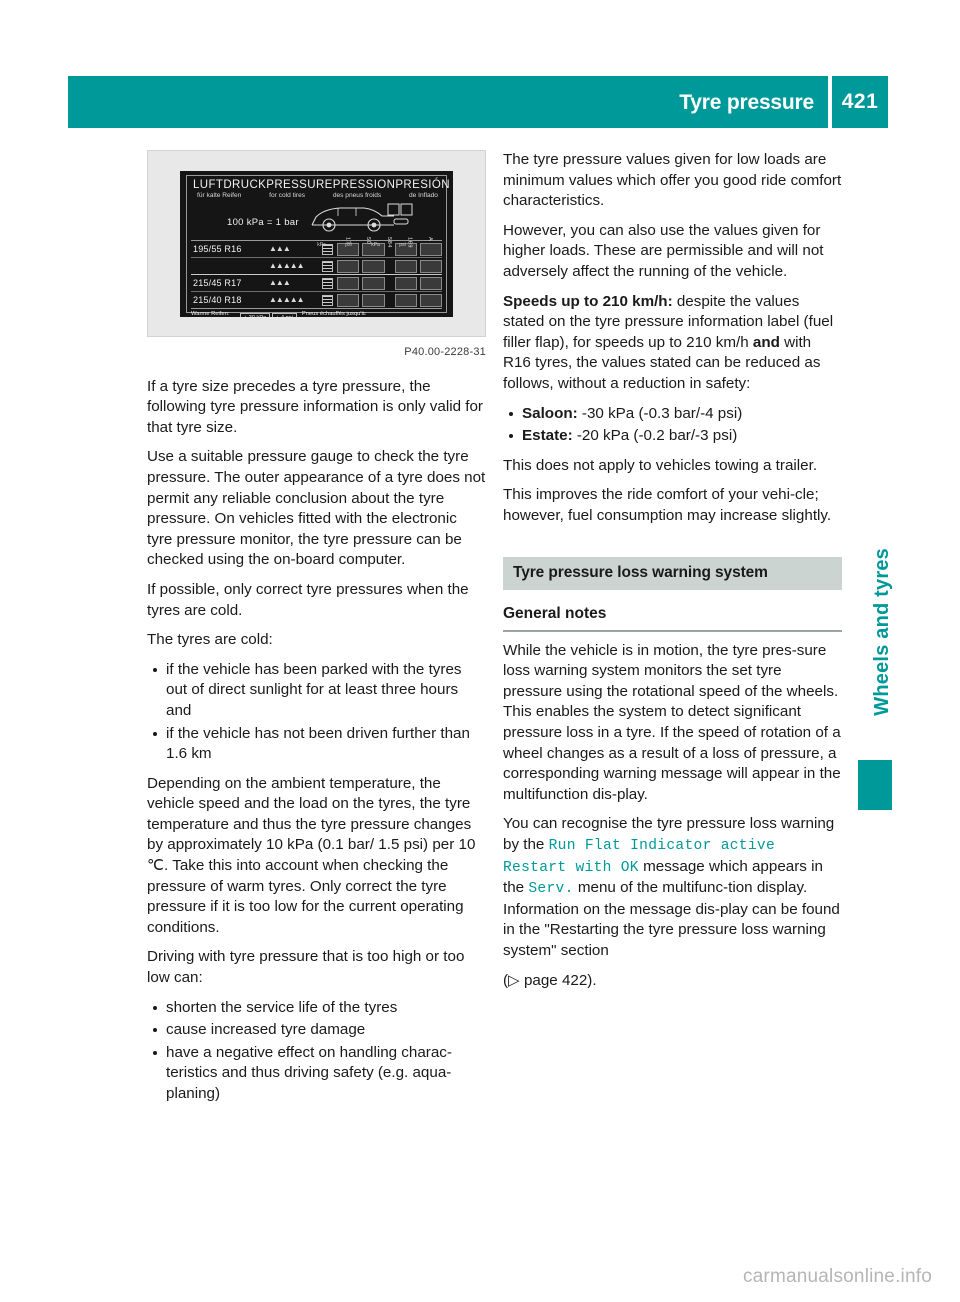  What do you see at coordinates (448, 102) in the screenshot?
I see `header-title-bar: Tyre pressure` at bounding box center [448, 102].